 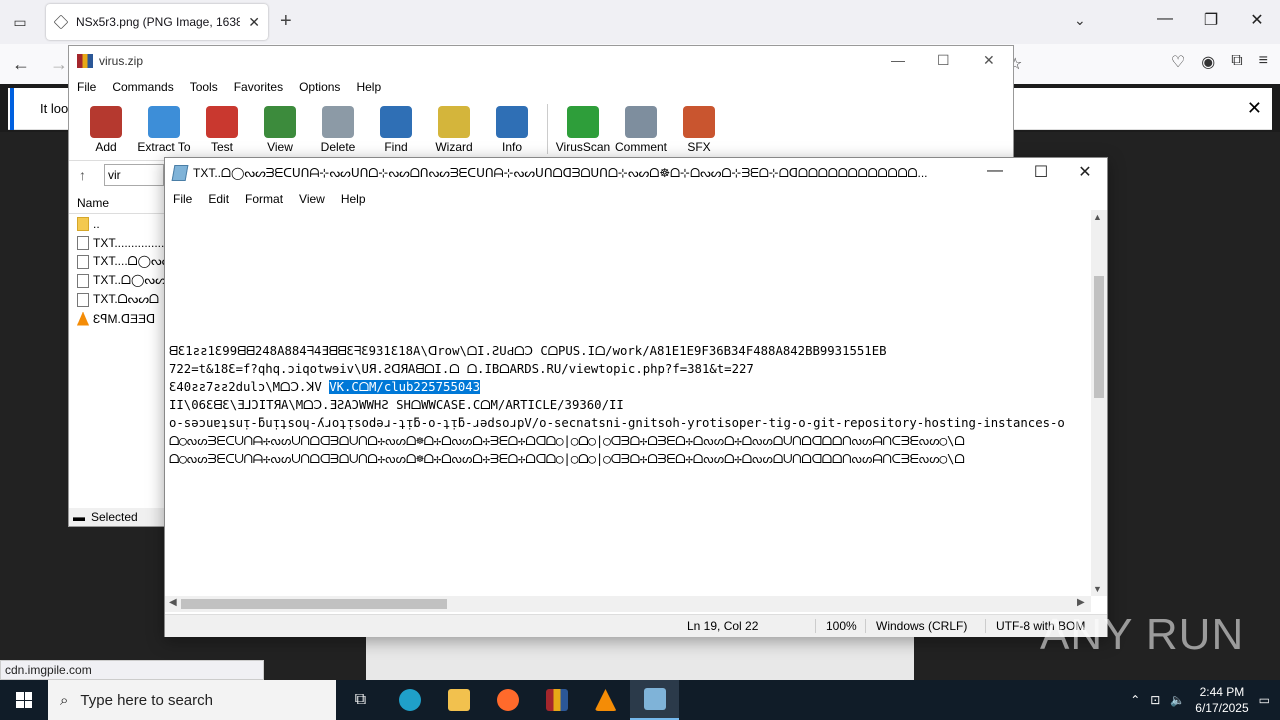 What do you see at coordinates (116, 202) in the screenshot?
I see `column-header-name: Name` at bounding box center [116, 202].